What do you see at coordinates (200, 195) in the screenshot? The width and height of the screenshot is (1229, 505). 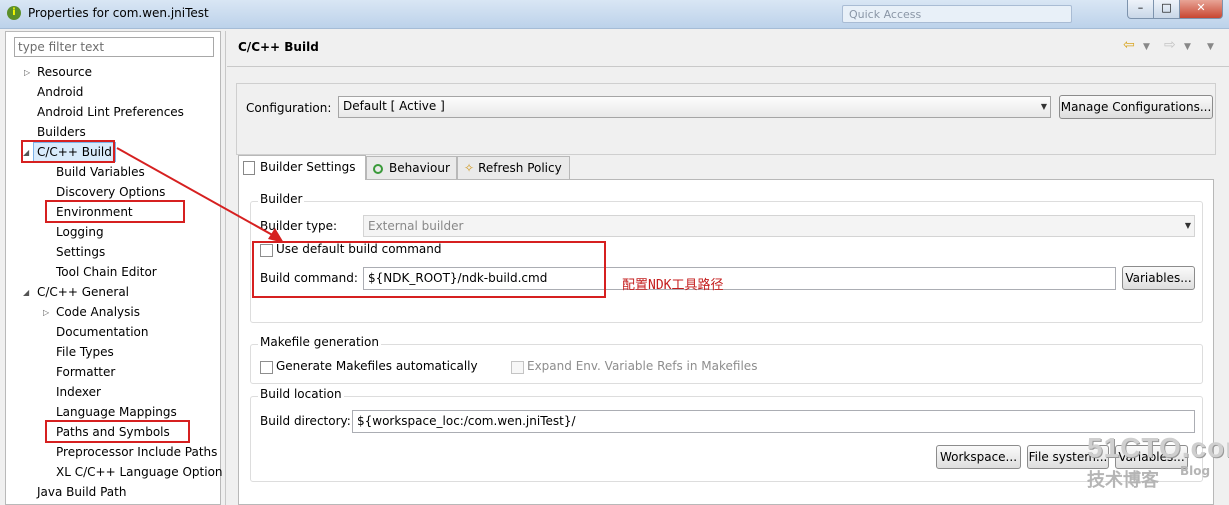 I see `annotation-arrow` at bounding box center [200, 195].